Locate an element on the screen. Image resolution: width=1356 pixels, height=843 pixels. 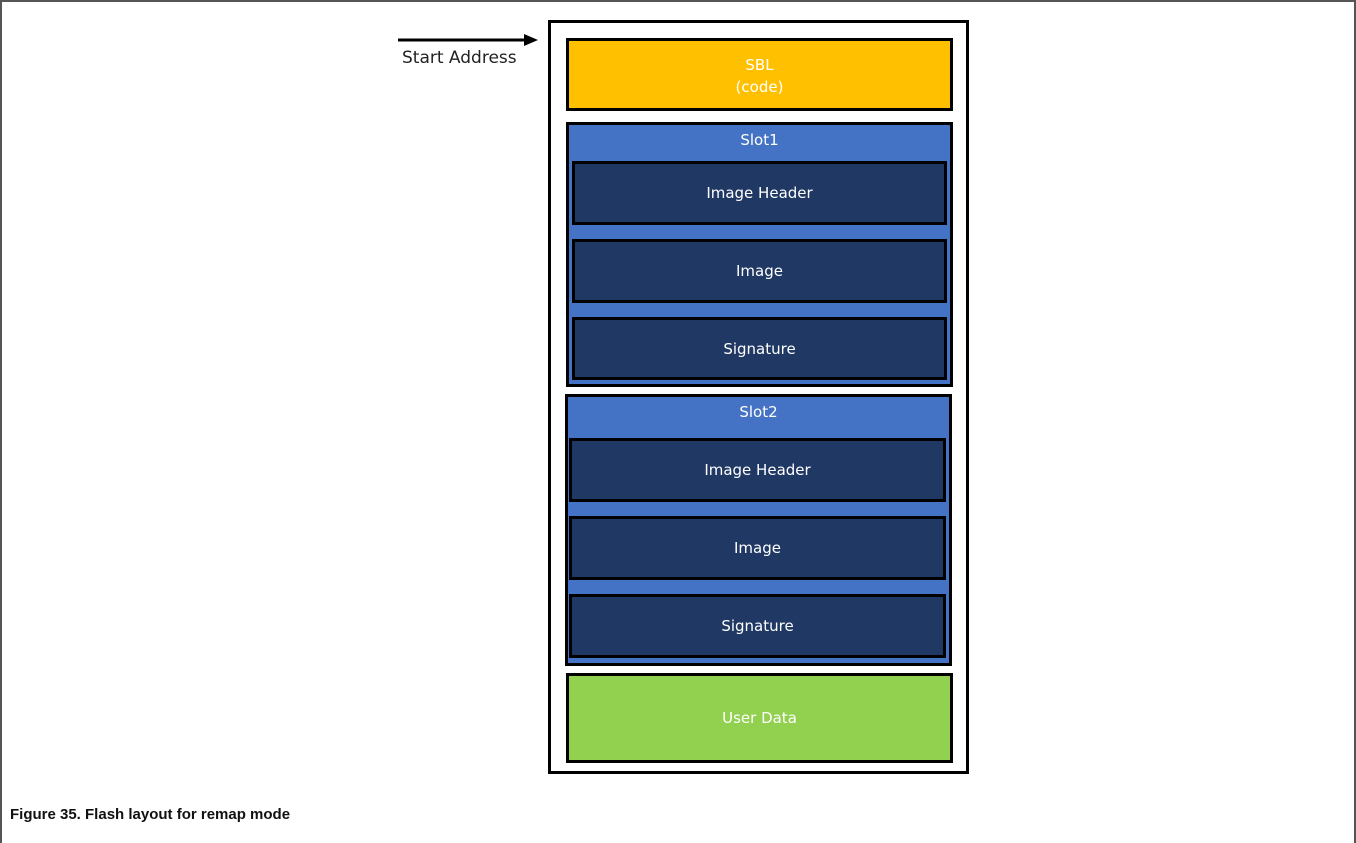
sbl-label: SBL is located at coordinates (759, 65).